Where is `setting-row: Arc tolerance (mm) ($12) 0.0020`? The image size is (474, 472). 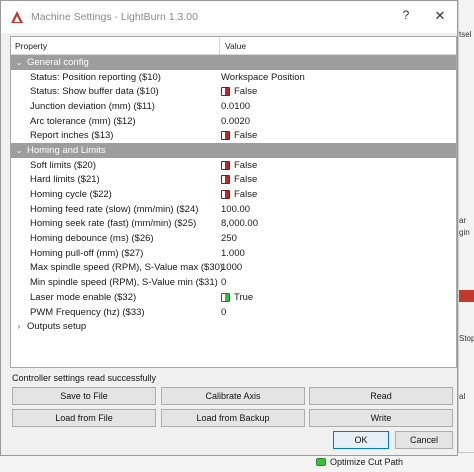 setting-row: Arc tolerance (mm) ($12) 0.0020 is located at coordinates (233, 121).